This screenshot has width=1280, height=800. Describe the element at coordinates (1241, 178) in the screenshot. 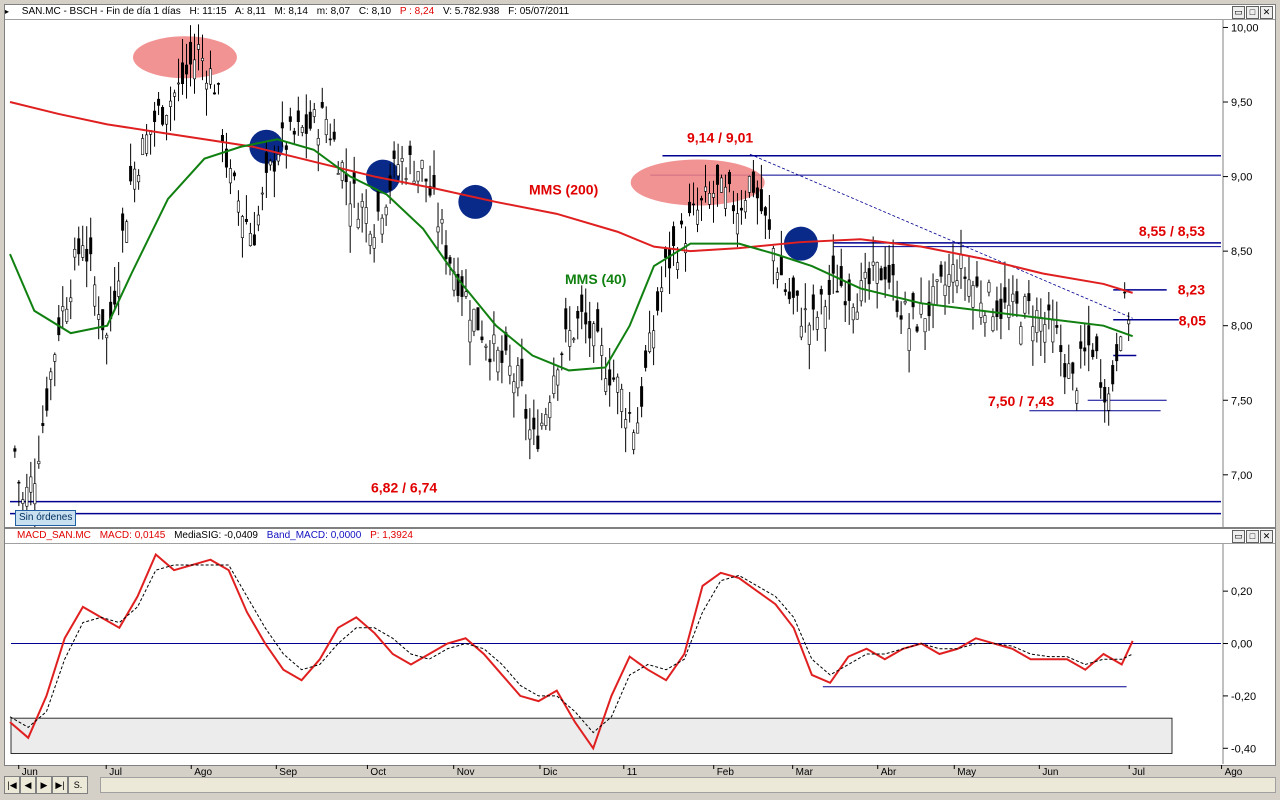

I see `price-tick-label: 9,00` at that location.